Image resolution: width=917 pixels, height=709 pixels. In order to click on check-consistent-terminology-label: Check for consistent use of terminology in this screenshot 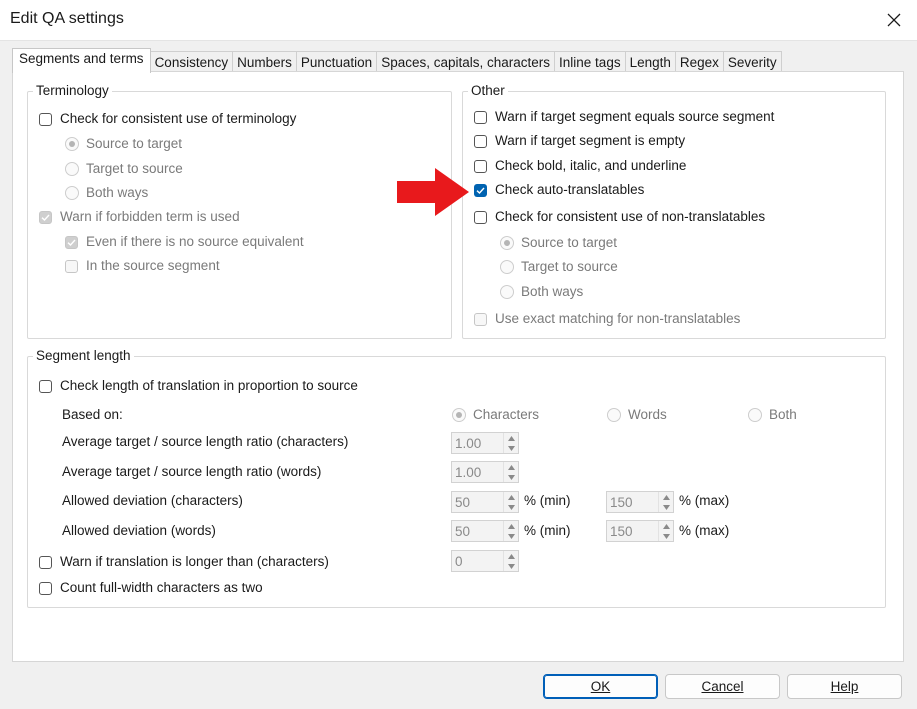, I will do `click(178, 118)`.